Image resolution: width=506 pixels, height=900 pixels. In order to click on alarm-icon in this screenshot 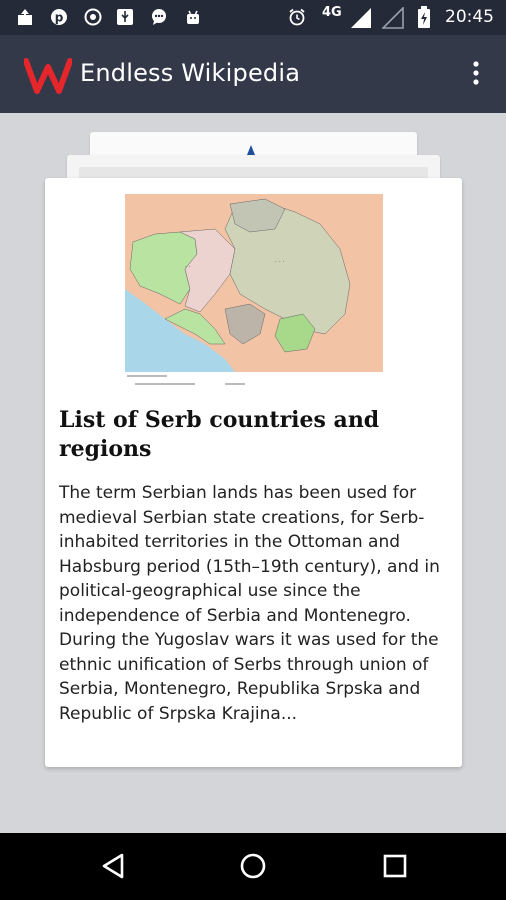, I will do `click(297, 17)`.